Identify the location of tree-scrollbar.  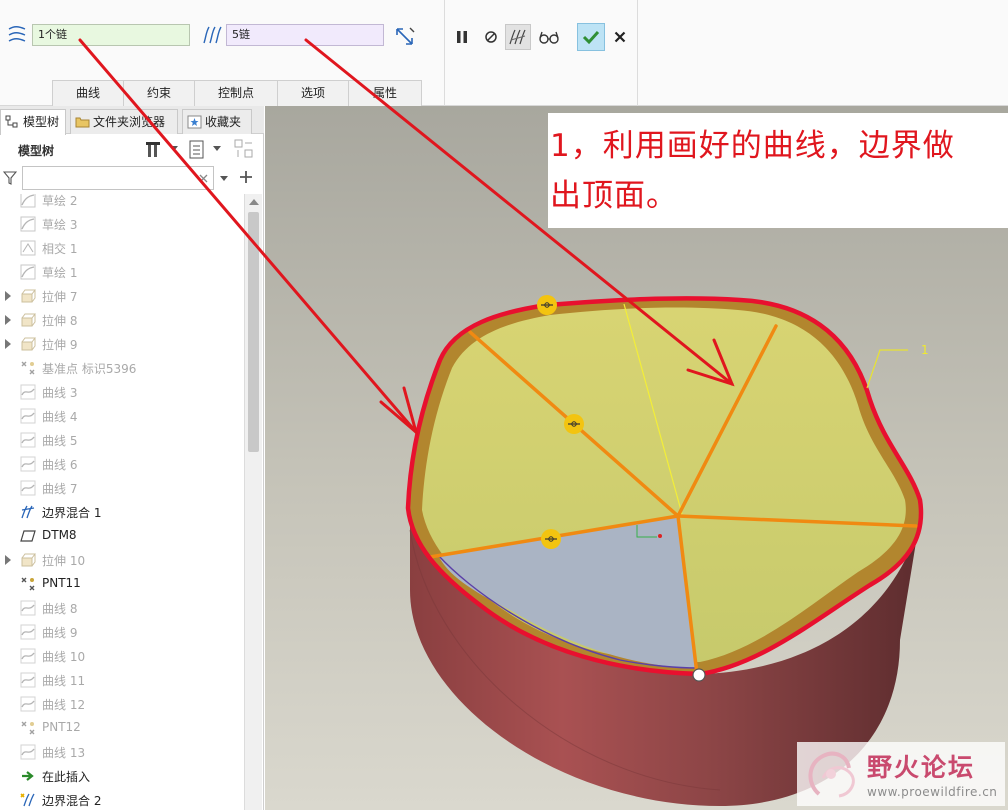
(253, 502).